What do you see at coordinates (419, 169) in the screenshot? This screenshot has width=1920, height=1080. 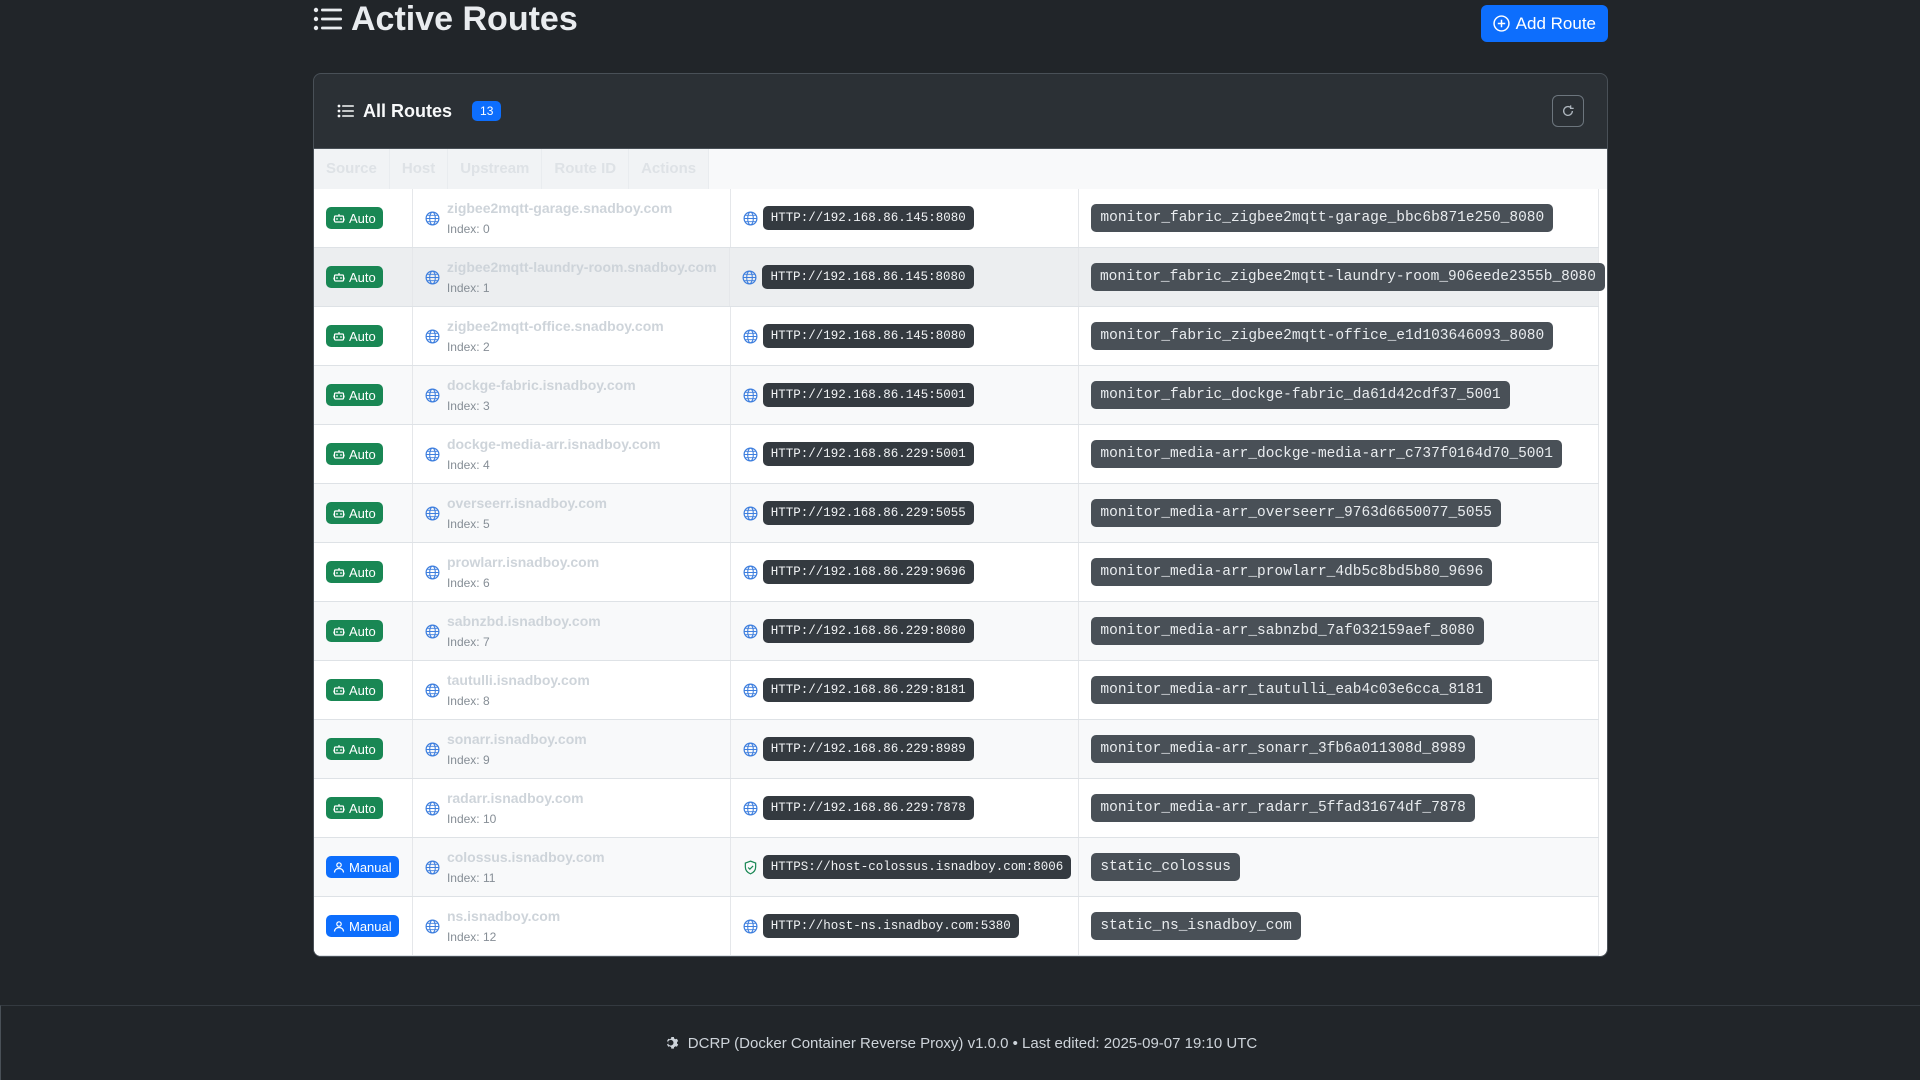 I see `column-header-host: Host` at bounding box center [419, 169].